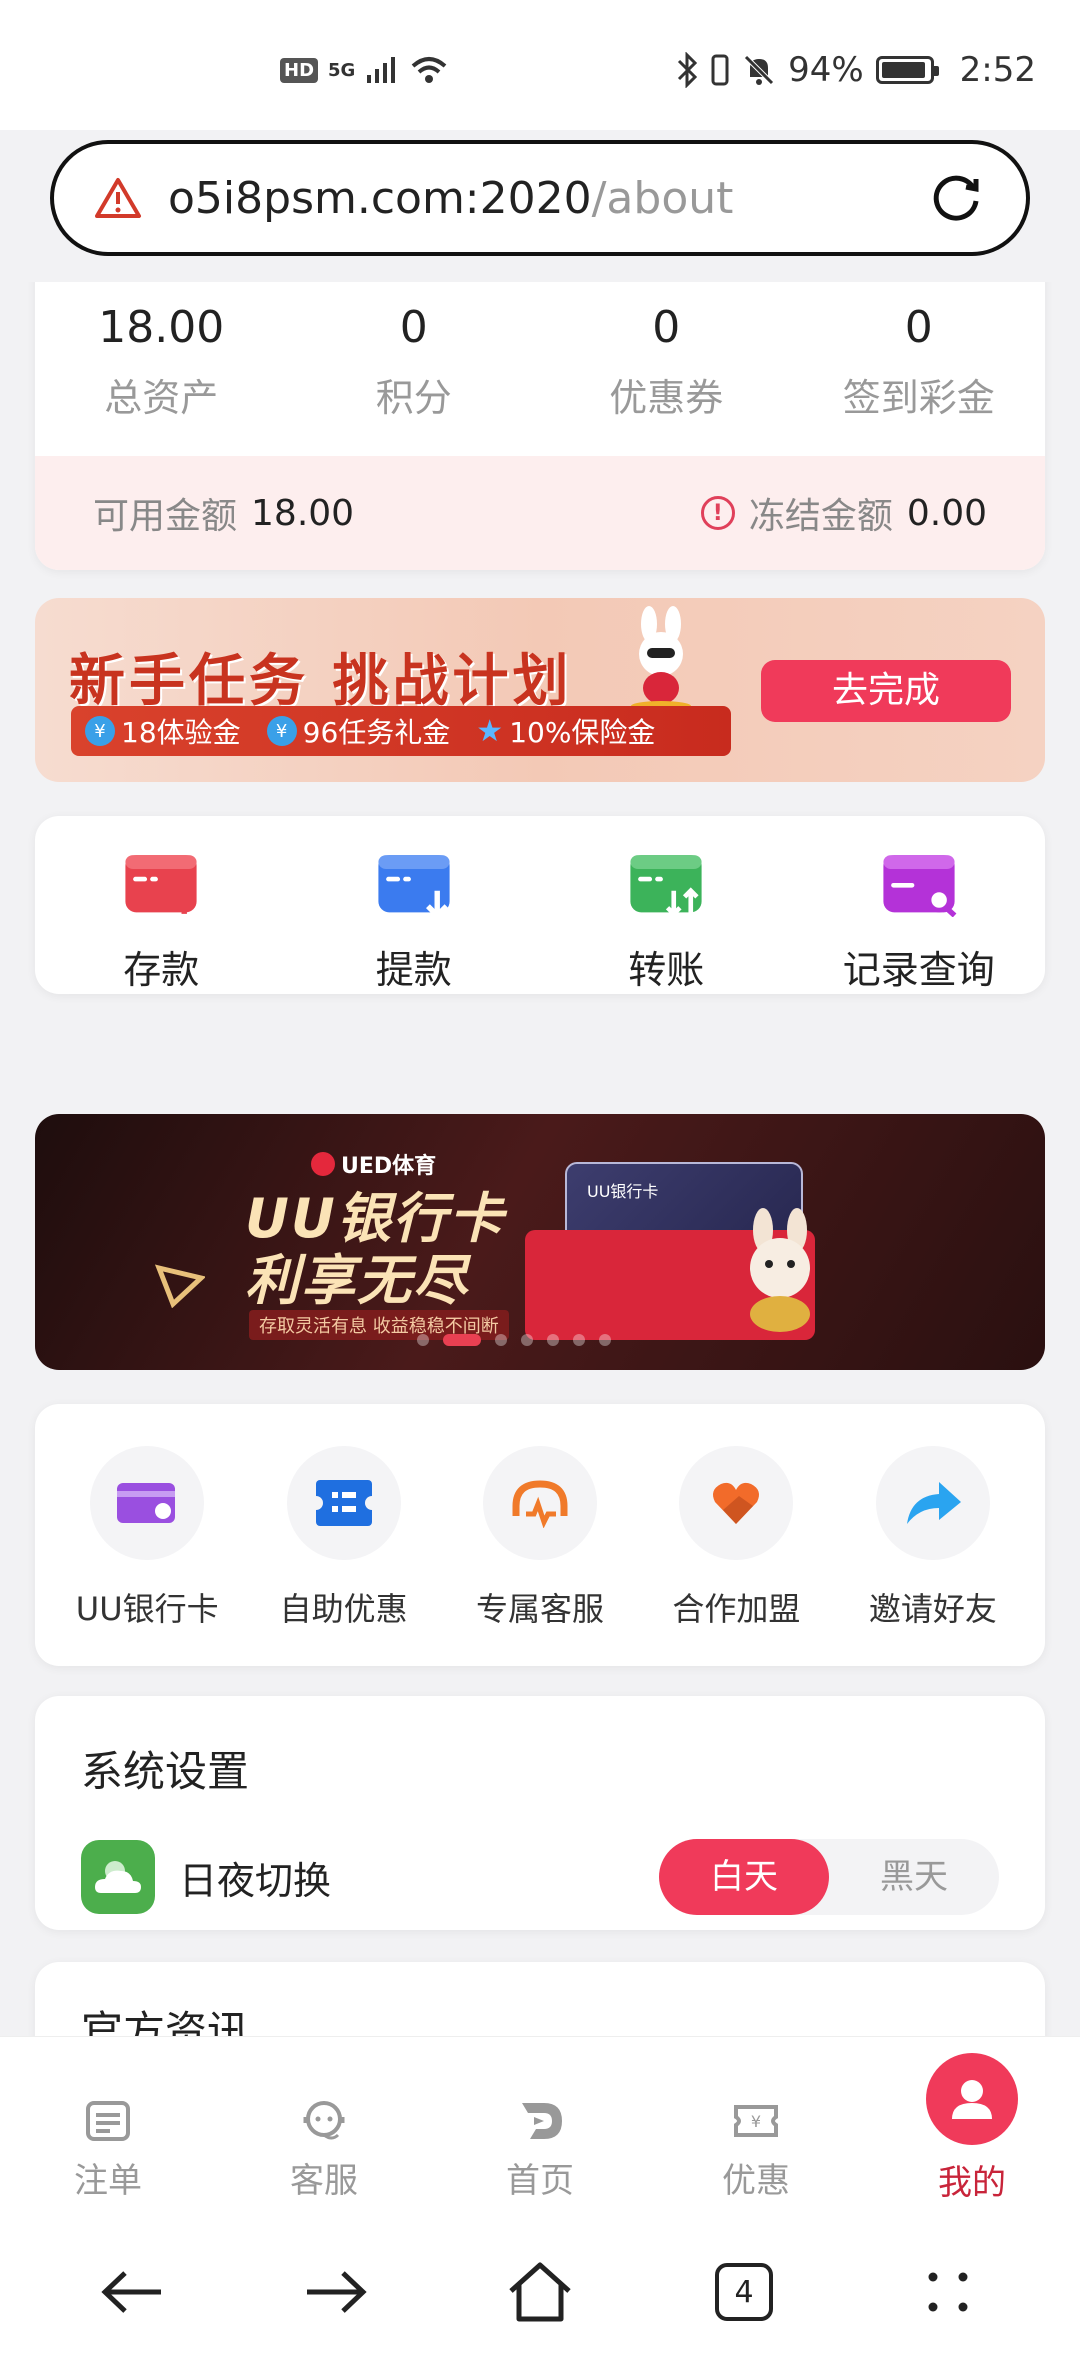  What do you see at coordinates (666, 970) in the screenshot?
I see `action-label: 转账` at bounding box center [666, 970].